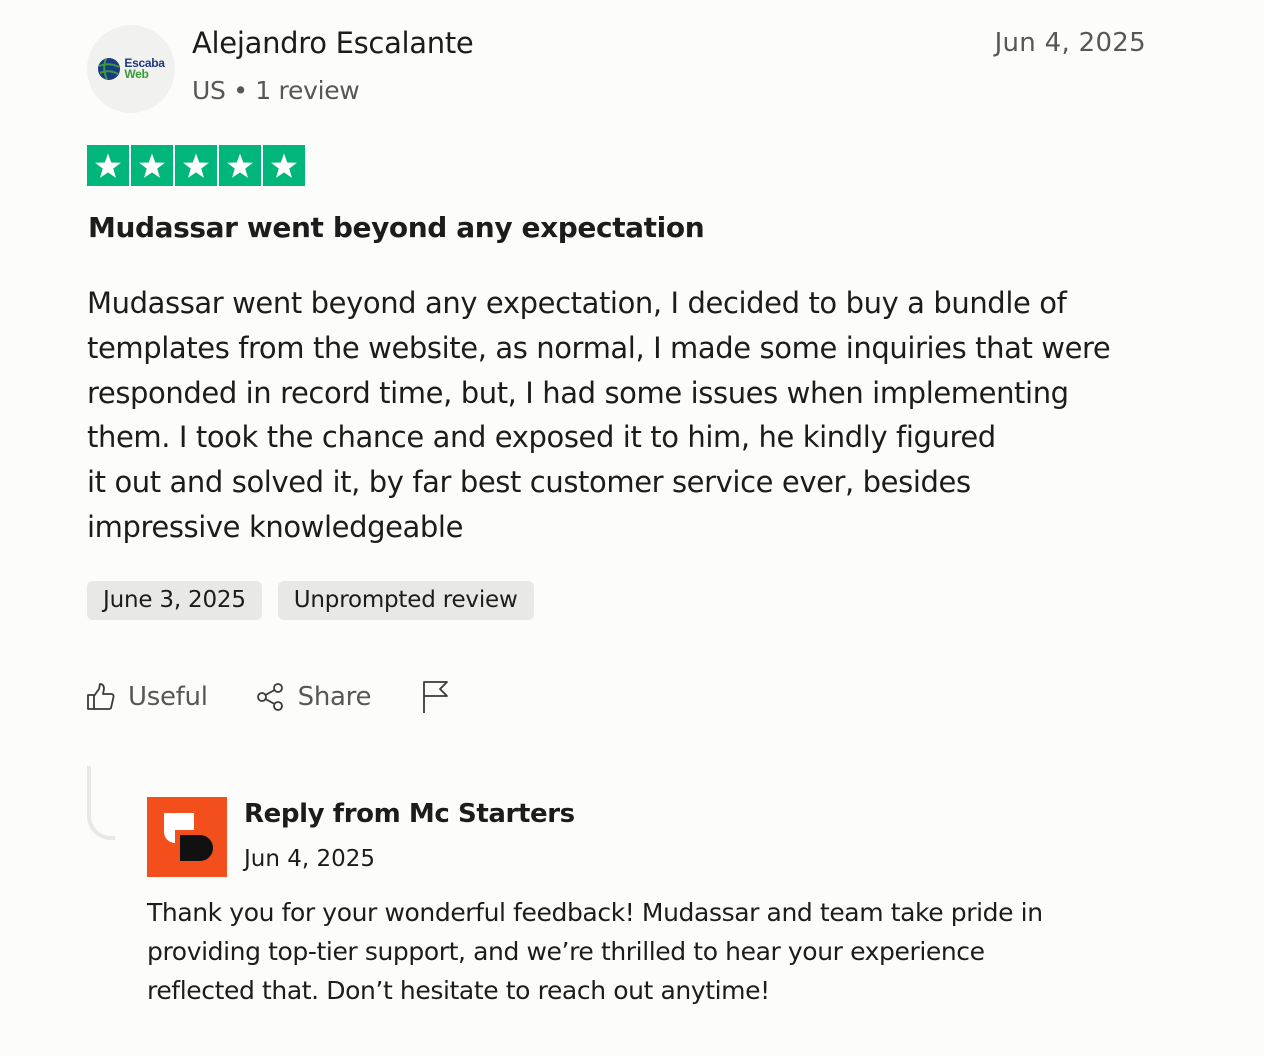  What do you see at coordinates (136, 74) in the screenshot?
I see `logo-text-bottom: Web` at bounding box center [136, 74].